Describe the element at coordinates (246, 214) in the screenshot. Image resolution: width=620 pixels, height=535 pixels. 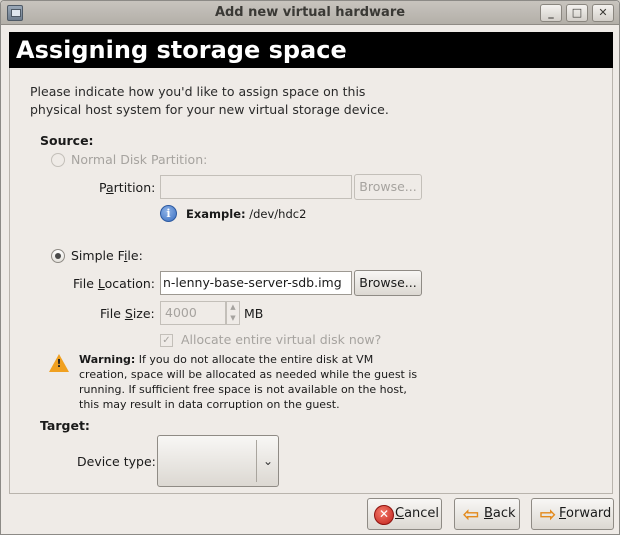
I see `partition-example: Example: /dev/hdc2` at that location.